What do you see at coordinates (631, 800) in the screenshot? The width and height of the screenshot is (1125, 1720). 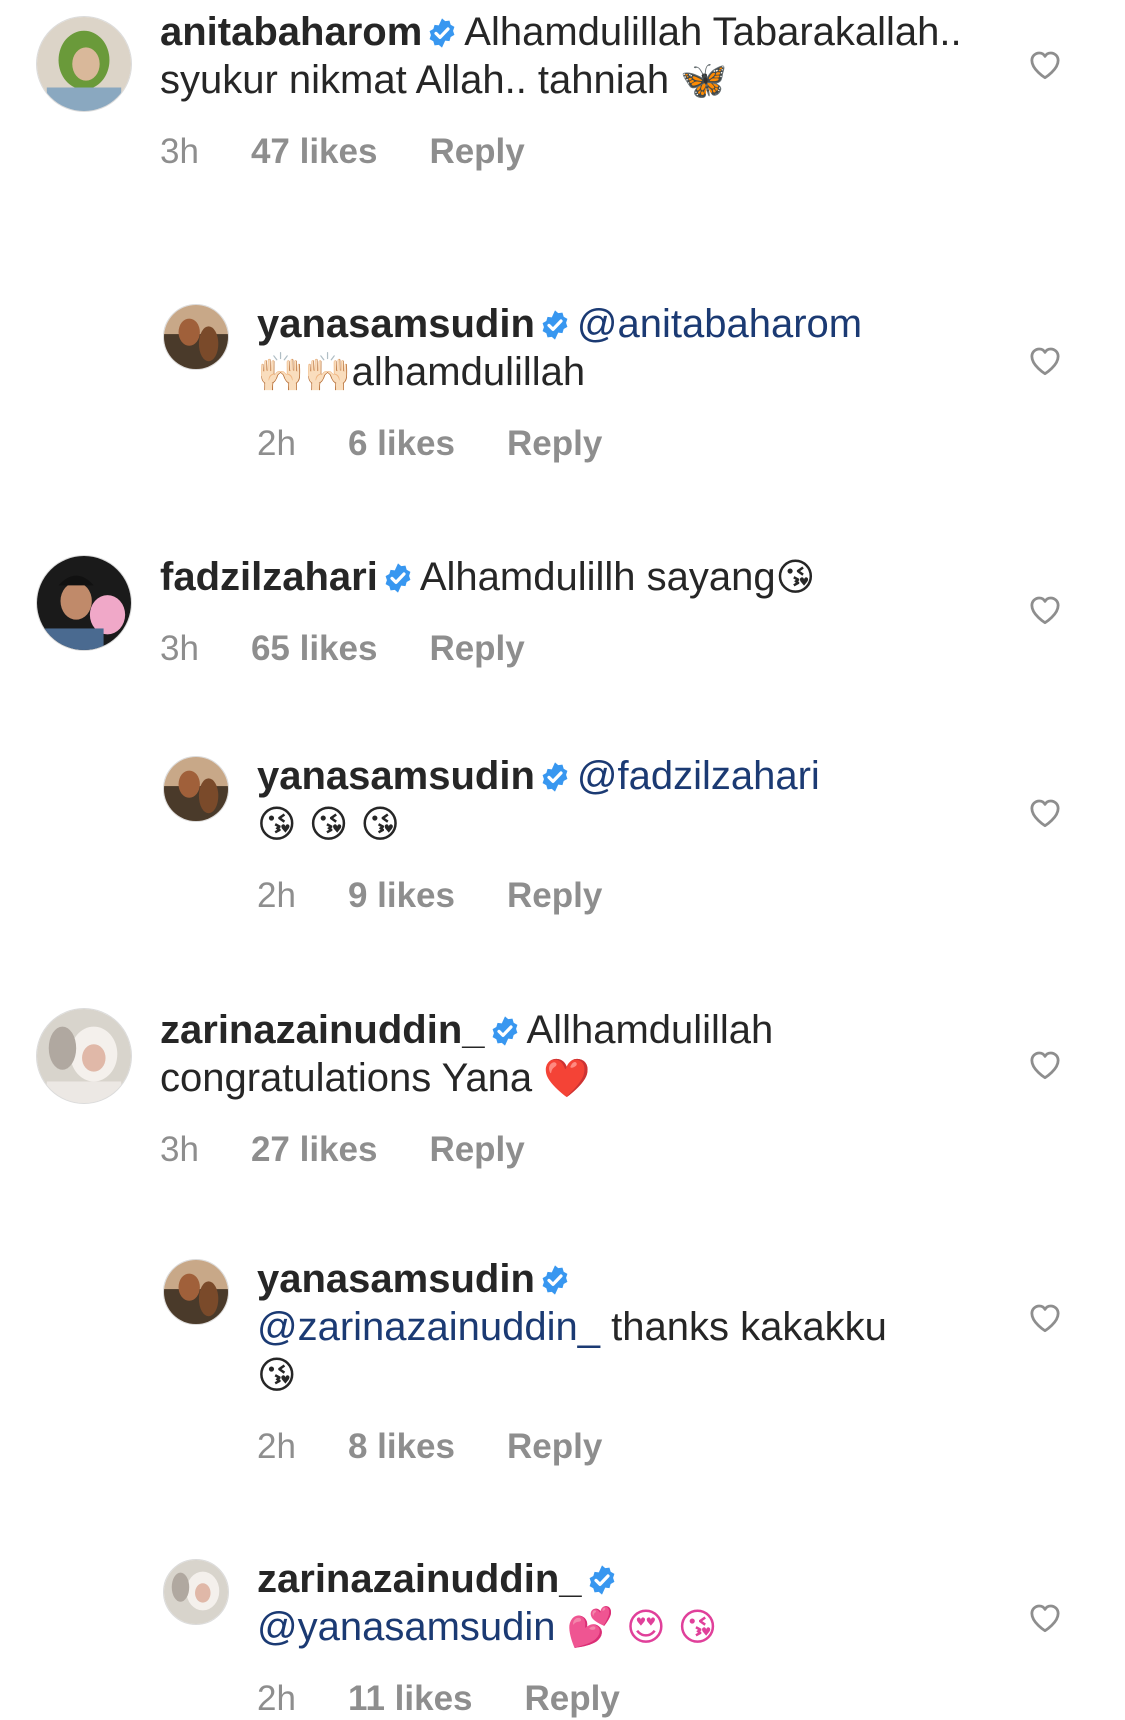 I see `comment-text: yanasamsudin @fadzilzahari 😘 😘 😘` at bounding box center [631, 800].